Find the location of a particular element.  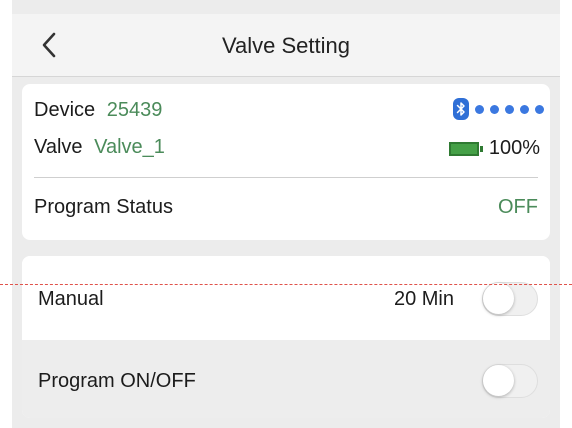

program-status-label: Program Status is located at coordinates (103, 207).